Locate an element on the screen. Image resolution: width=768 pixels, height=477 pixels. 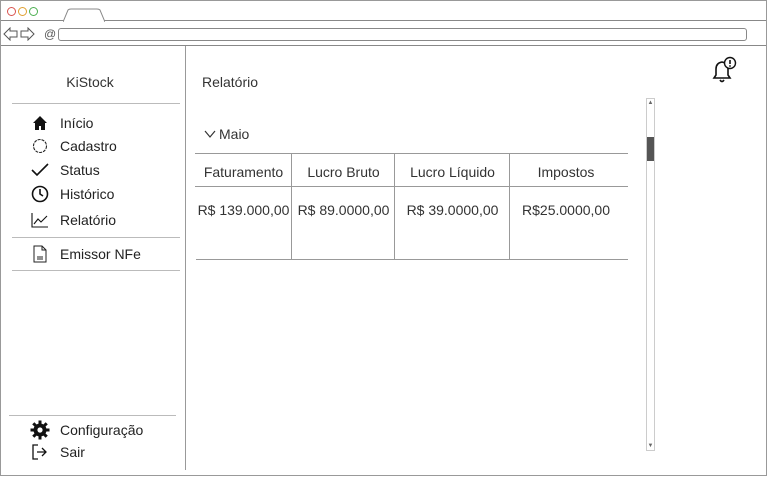
scrollbar-thumb is located at coordinates (650, 149).